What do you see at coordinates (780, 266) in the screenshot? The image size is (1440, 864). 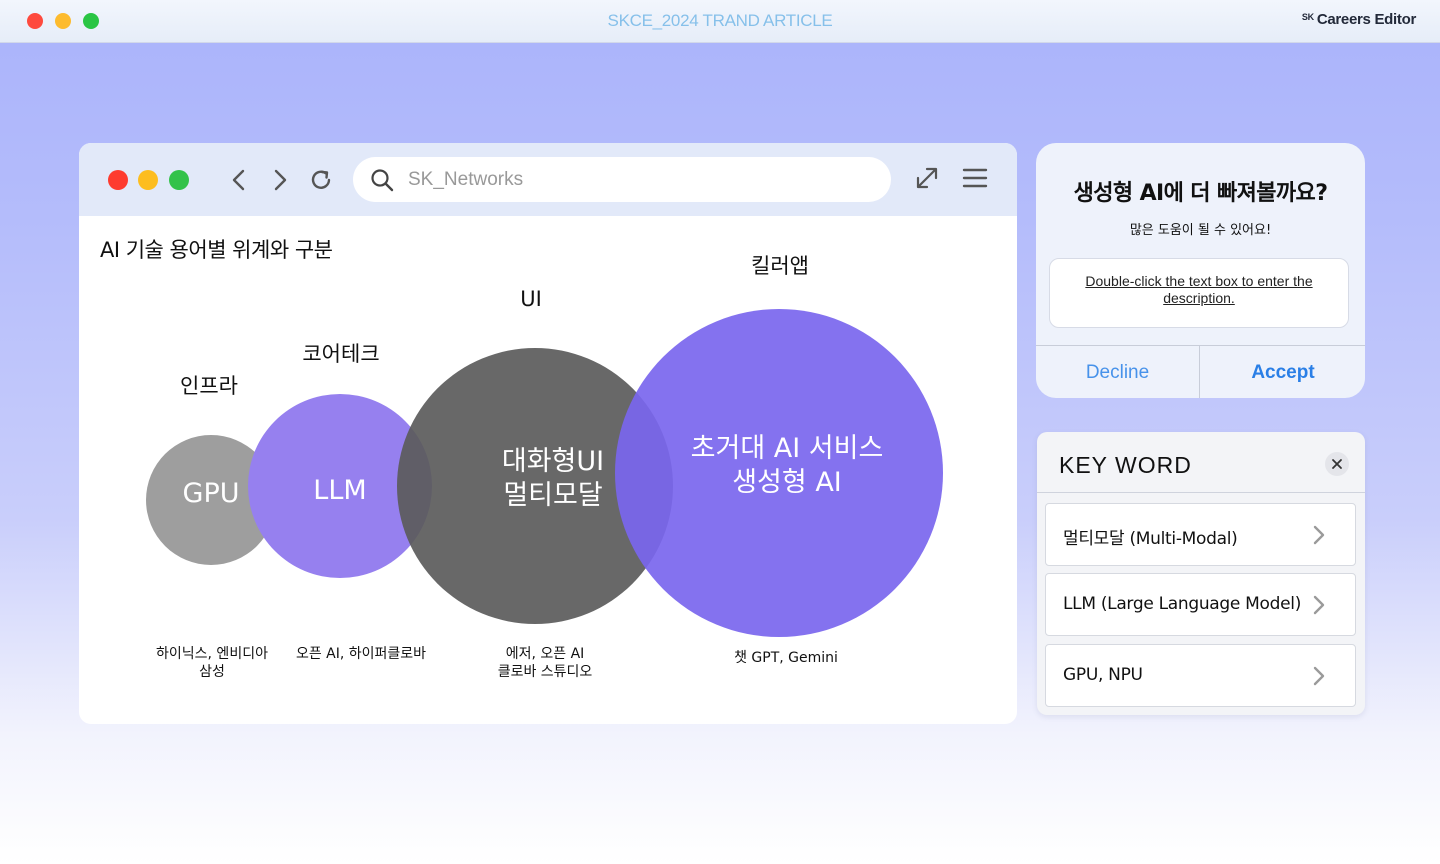 I see `category-label-killer-app: 킬러앱` at bounding box center [780, 266].